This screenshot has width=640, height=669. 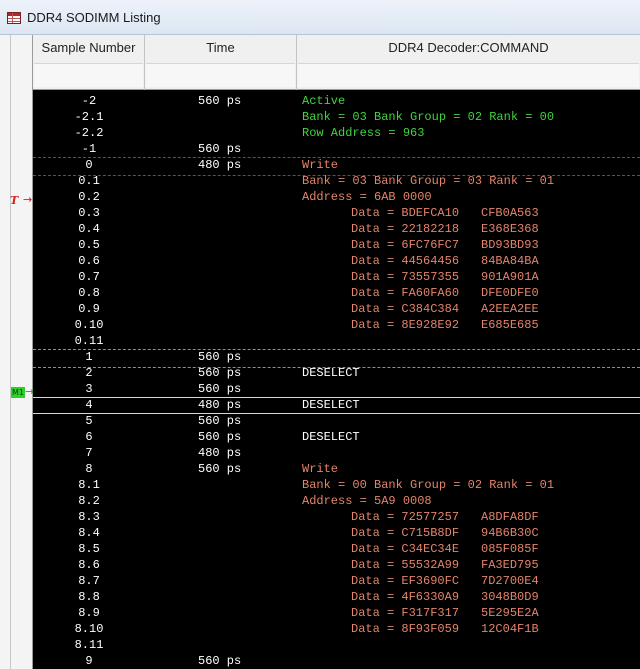 What do you see at coordinates (405, 517) in the screenshot?
I see `command-text: Data = 72577257` at bounding box center [405, 517].